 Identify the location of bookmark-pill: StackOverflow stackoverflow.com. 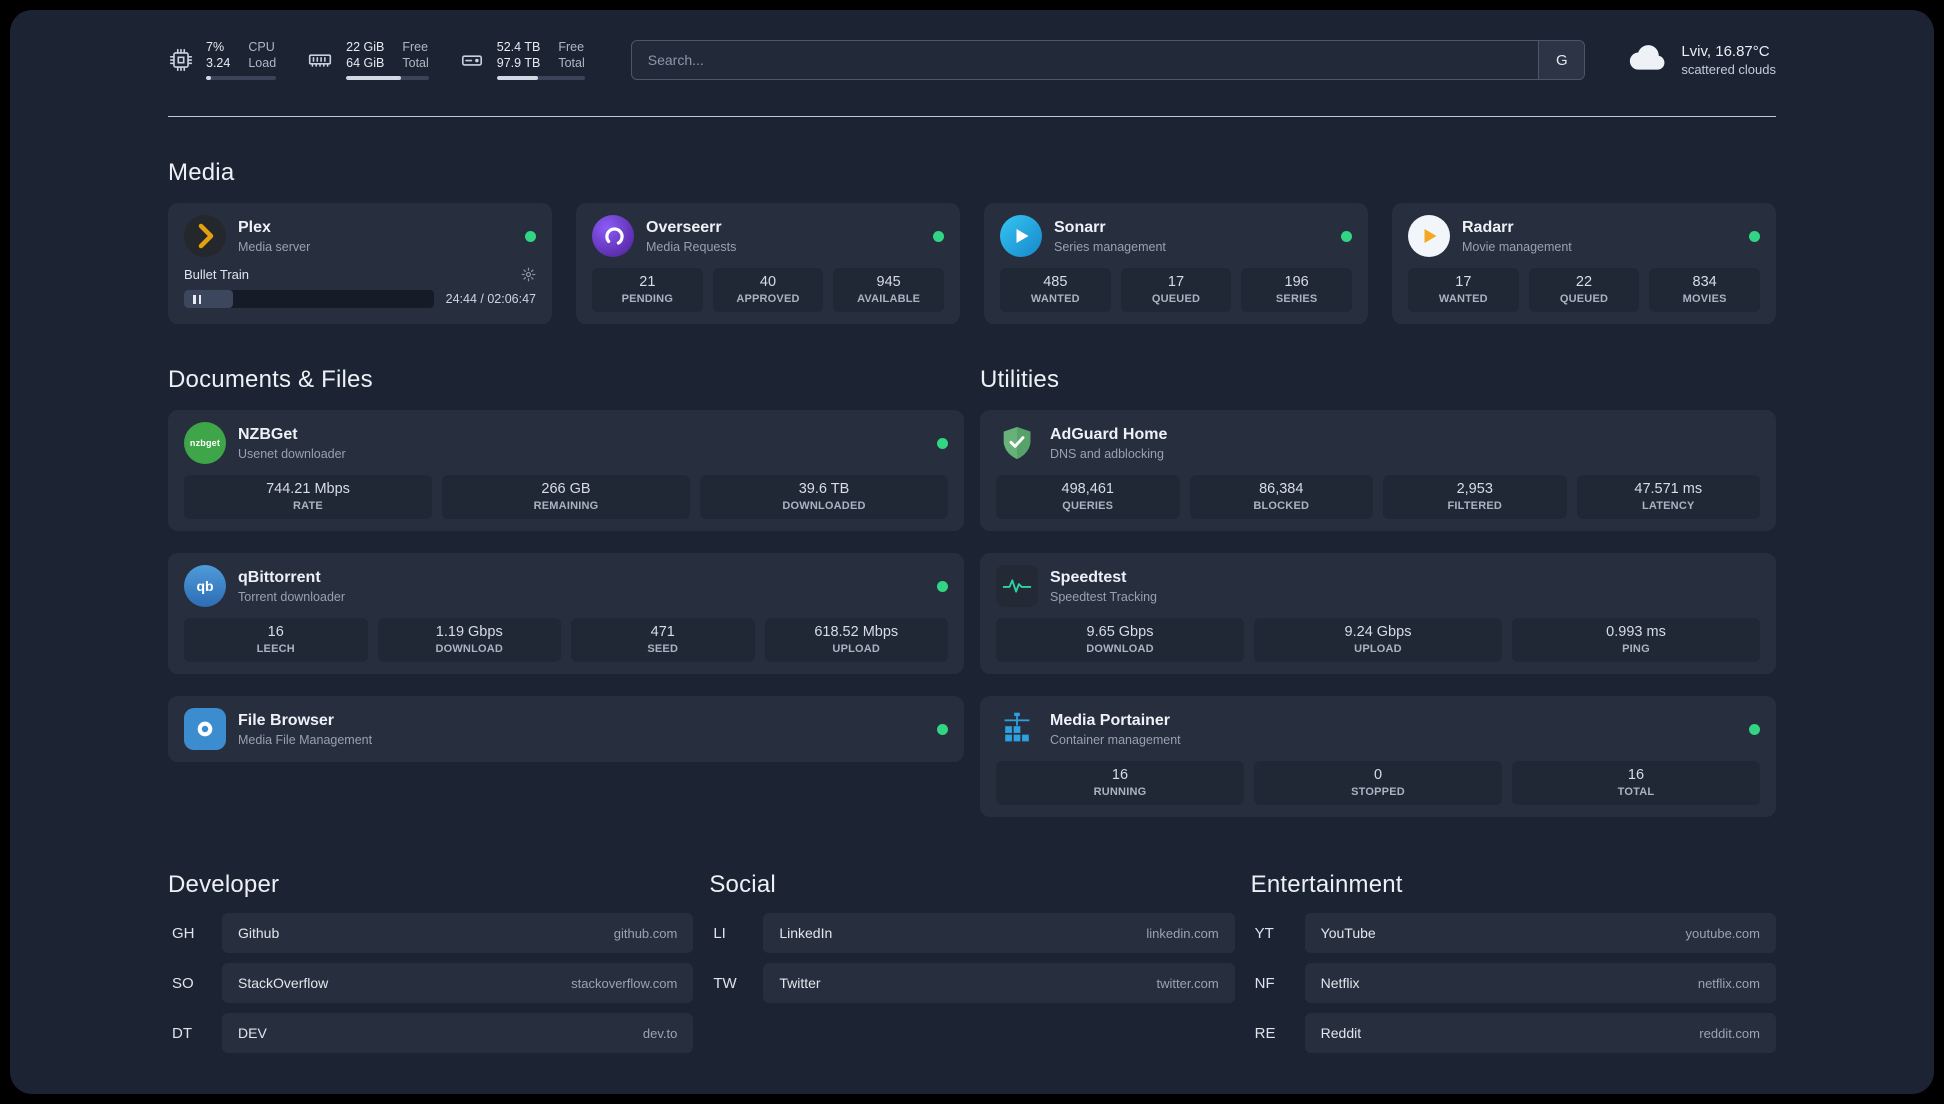
(458, 983).